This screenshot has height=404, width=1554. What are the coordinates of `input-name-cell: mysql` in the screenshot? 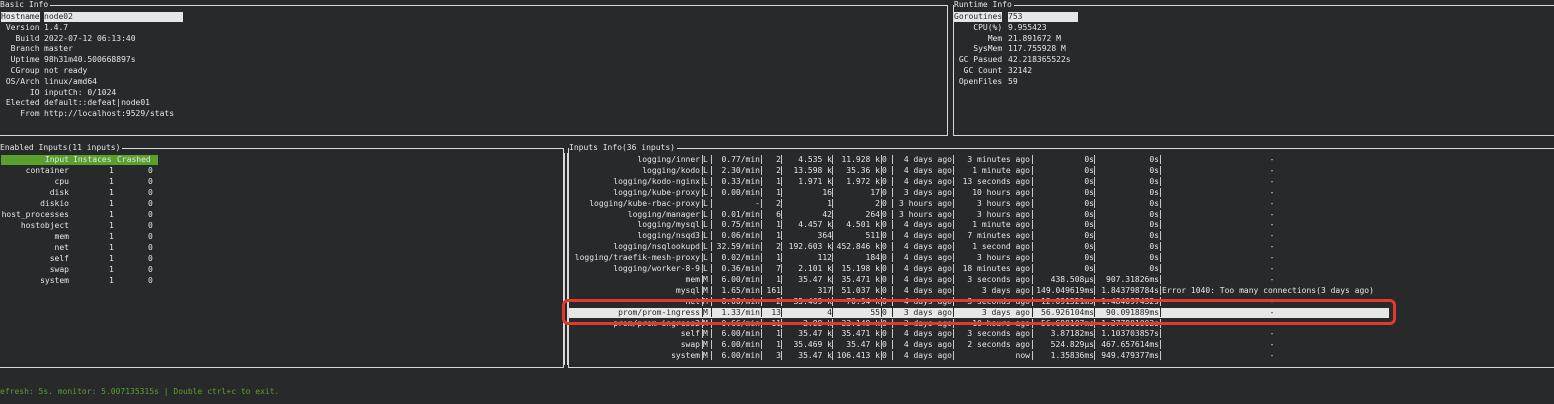 It's located at (687, 290).